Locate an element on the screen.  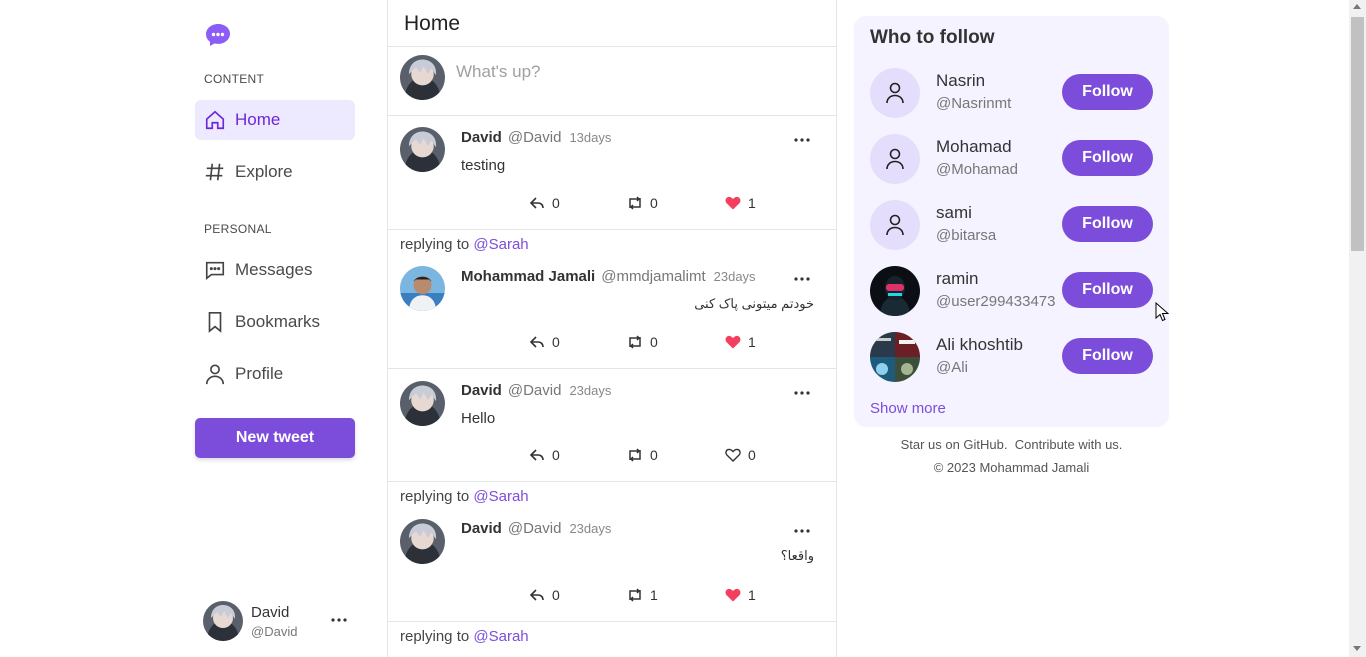
new-tweet-button: New tweet is located at coordinates (275, 438).